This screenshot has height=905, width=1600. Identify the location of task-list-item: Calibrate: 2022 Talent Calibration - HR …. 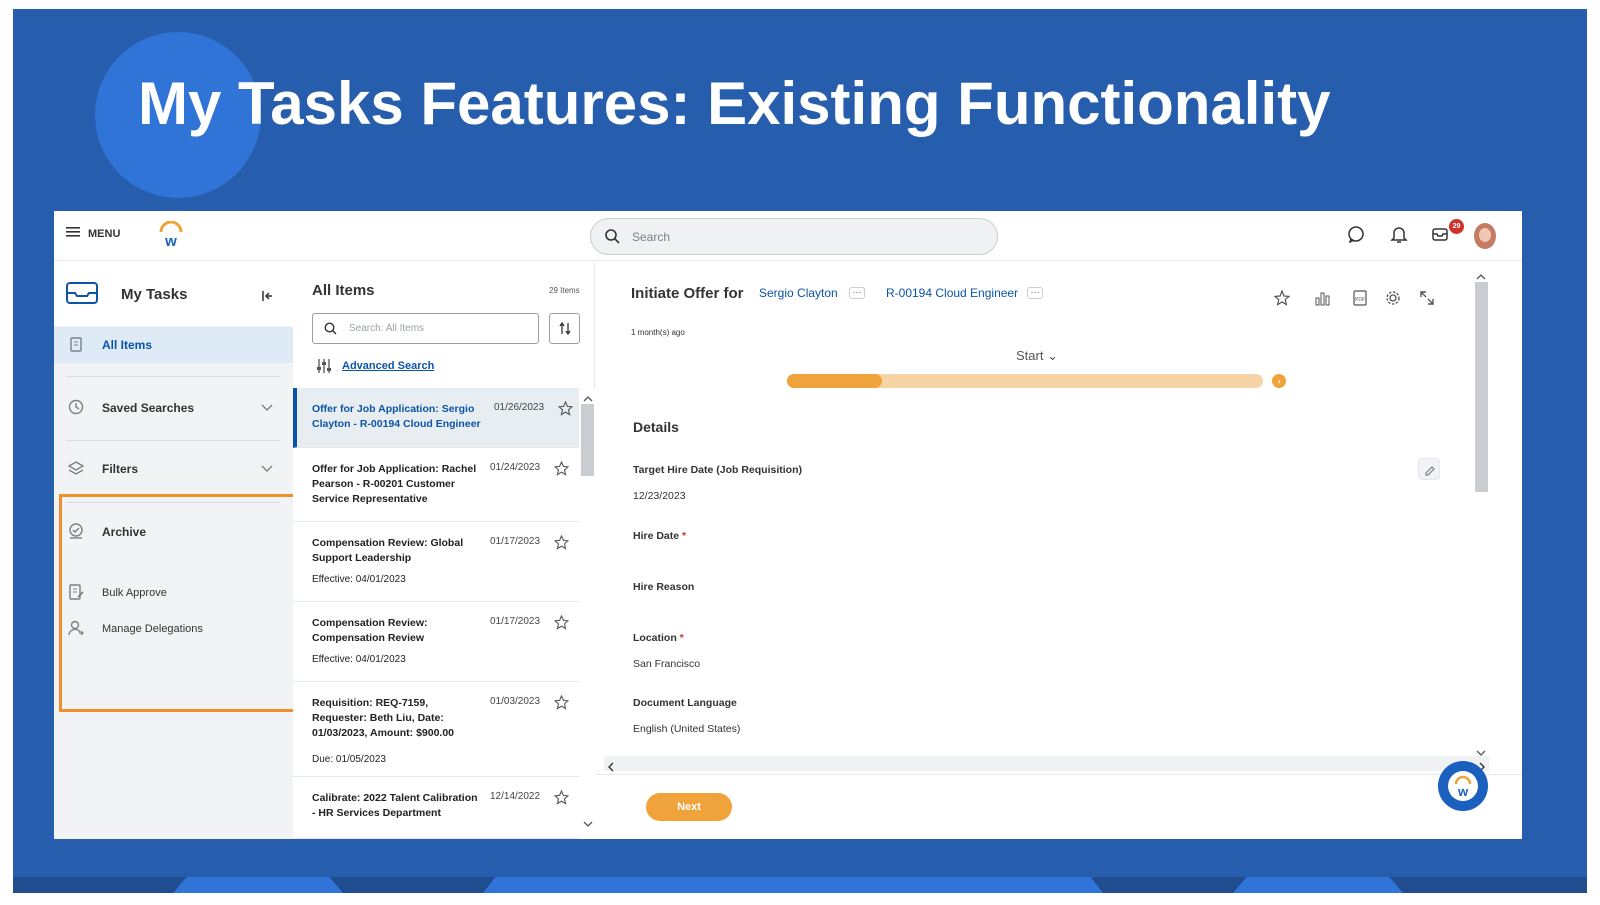
(436, 808).